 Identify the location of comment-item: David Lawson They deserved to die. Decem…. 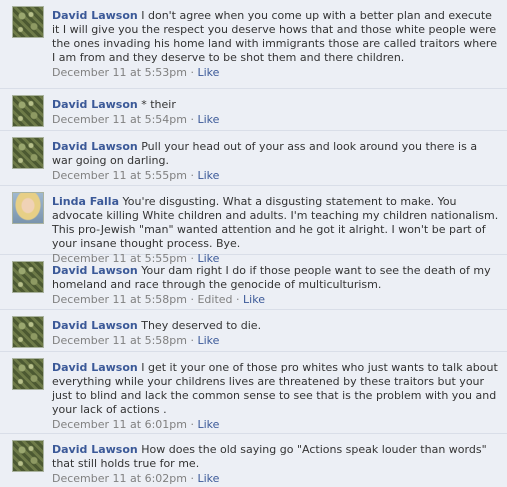
(253, 331).